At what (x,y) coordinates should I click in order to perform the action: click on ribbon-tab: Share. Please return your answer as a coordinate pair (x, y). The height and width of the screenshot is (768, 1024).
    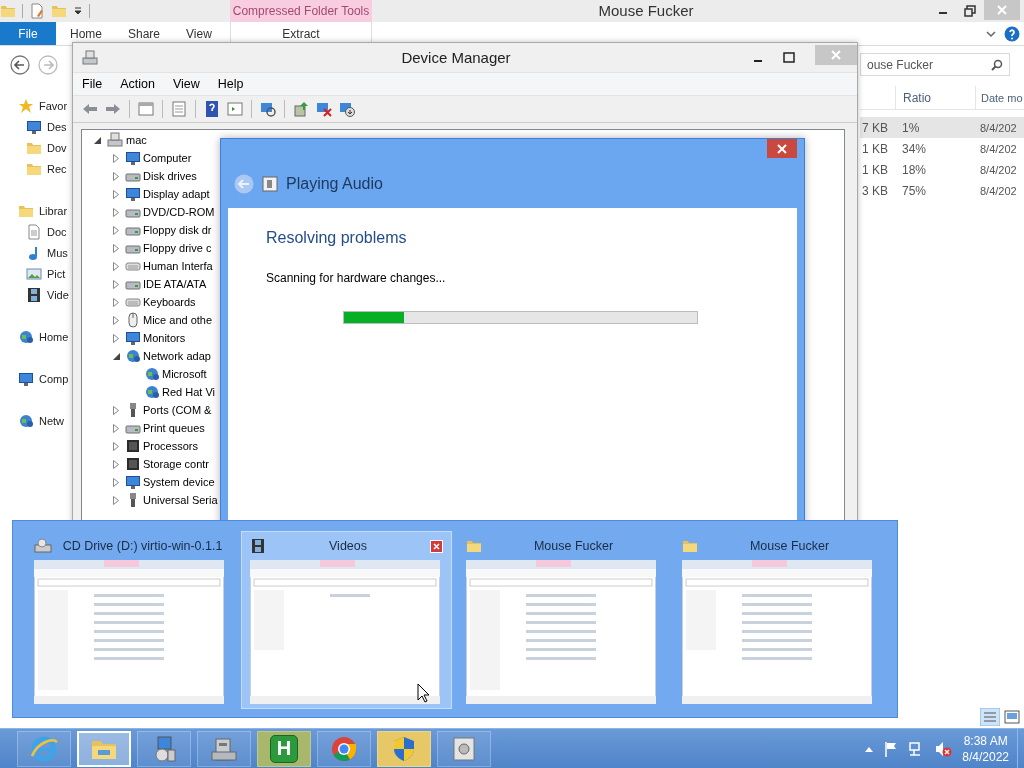
    Looking at the image, I should click on (143, 33).